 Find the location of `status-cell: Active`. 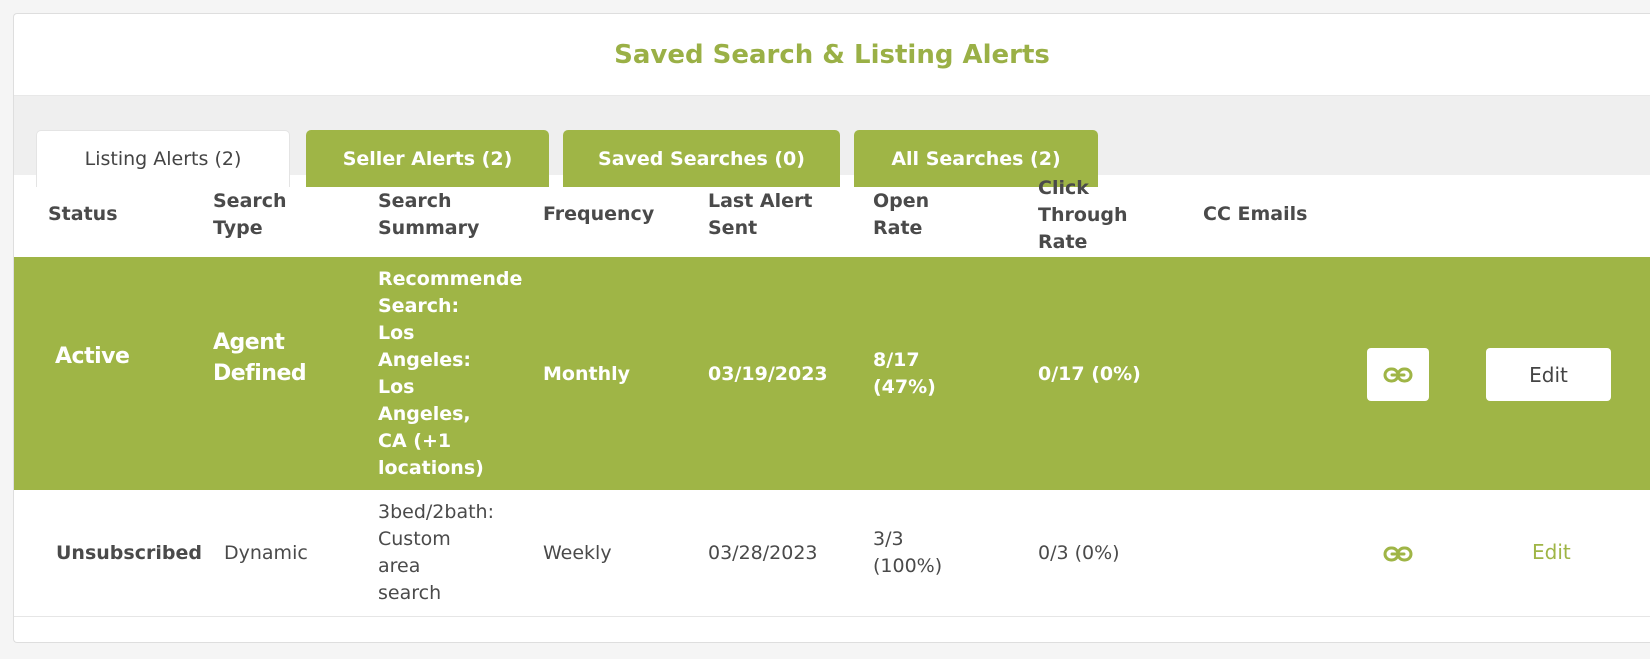

status-cell: Active is located at coordinates (92, 356).